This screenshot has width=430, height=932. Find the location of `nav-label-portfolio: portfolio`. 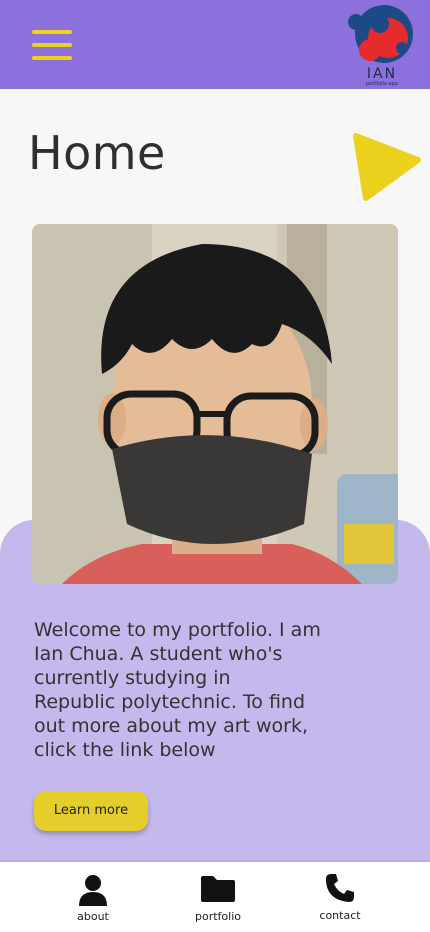

nav-label-portfolio: portfolio is located at coordinates (218, 916).